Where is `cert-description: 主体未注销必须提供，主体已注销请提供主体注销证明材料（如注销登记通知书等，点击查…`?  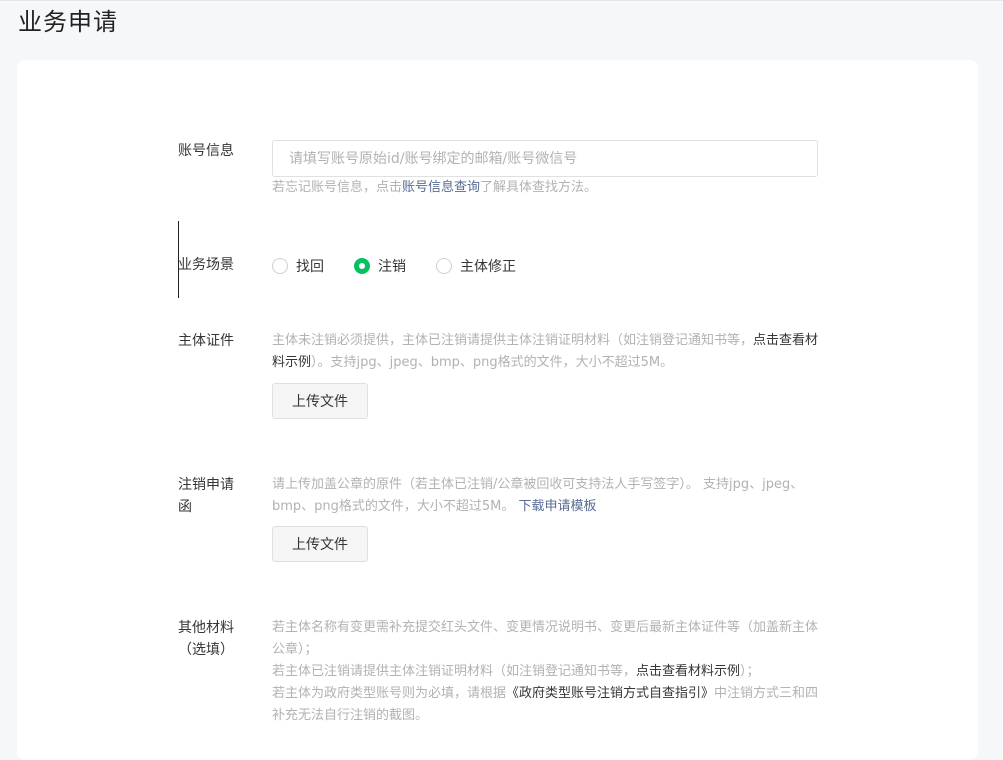 cert-description: 主体未注销必须提供，主体已注销请提供主体注销证明材料（如注销登记通知书等，点击查… is located at coordinates (546, 352).